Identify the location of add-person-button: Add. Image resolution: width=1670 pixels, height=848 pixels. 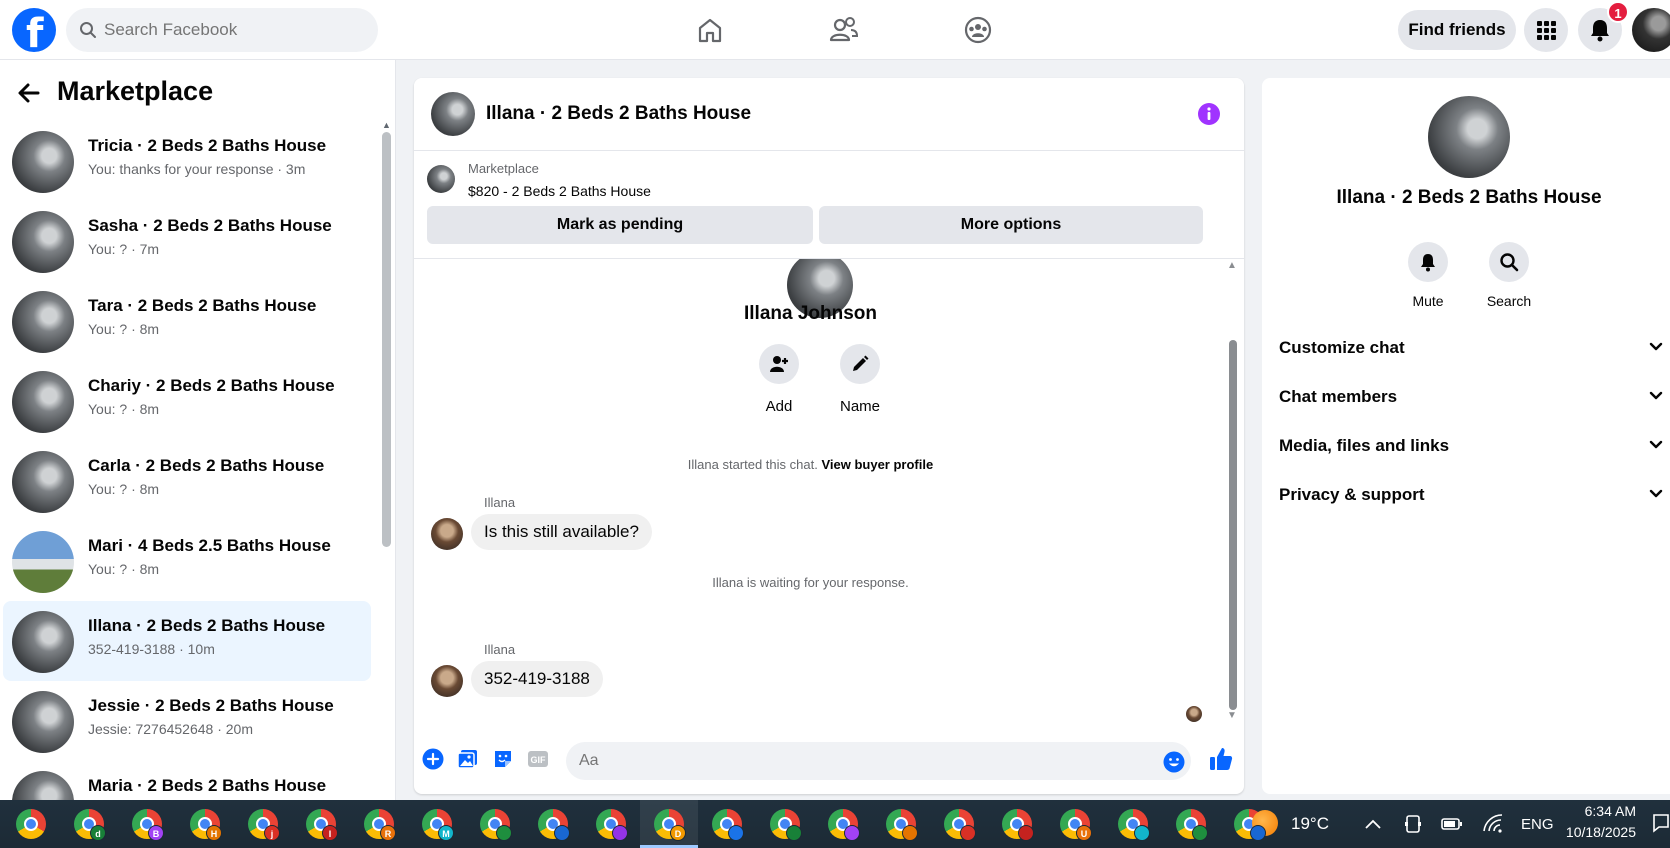
(779, 379).